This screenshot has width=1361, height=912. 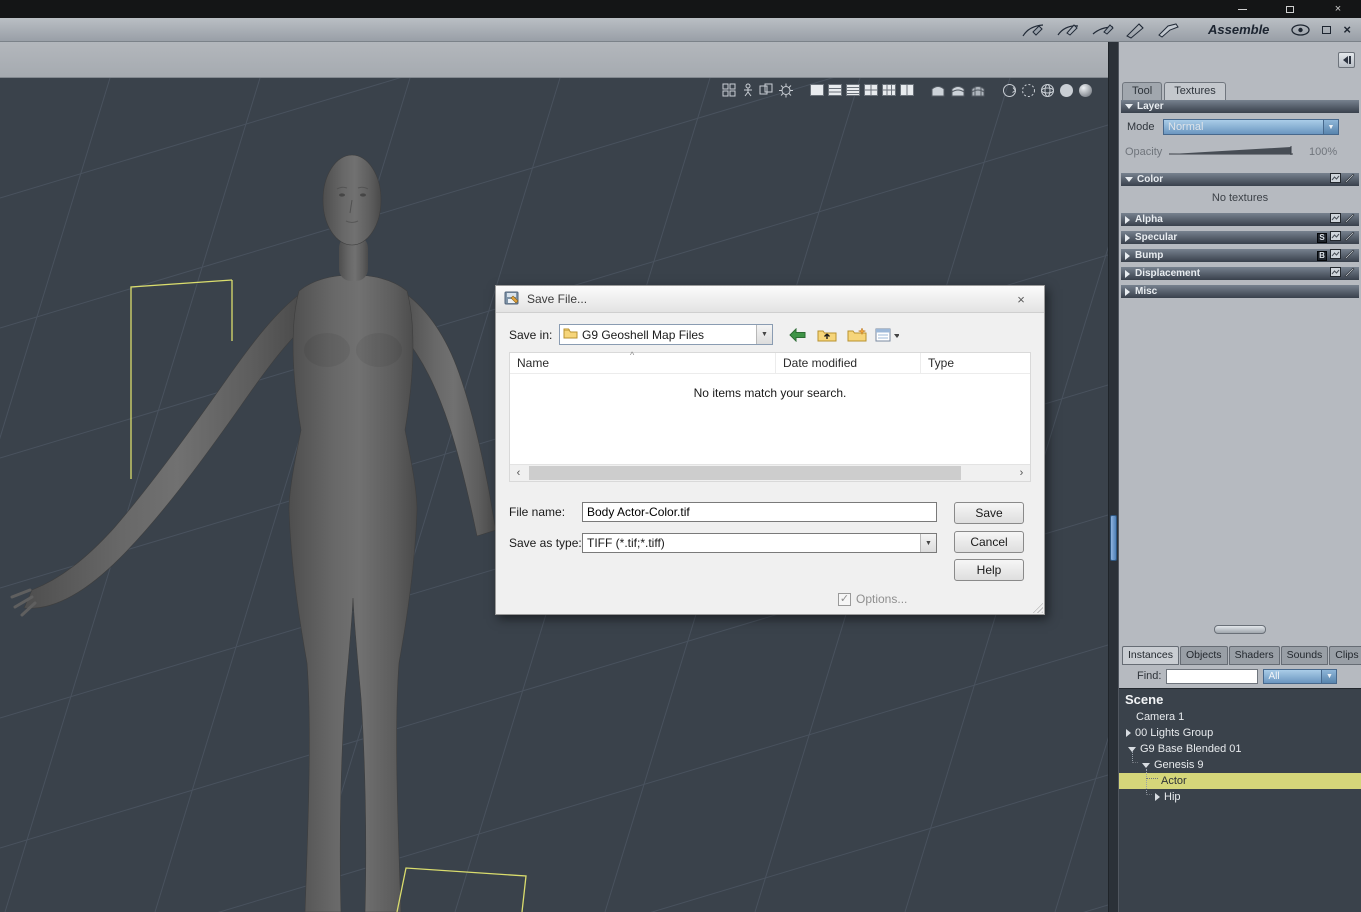 What do you see at coordinates (1254, 655) in the screenshot?
I see `tab-shaders: Shaders` at bounding box center [1254, 655].